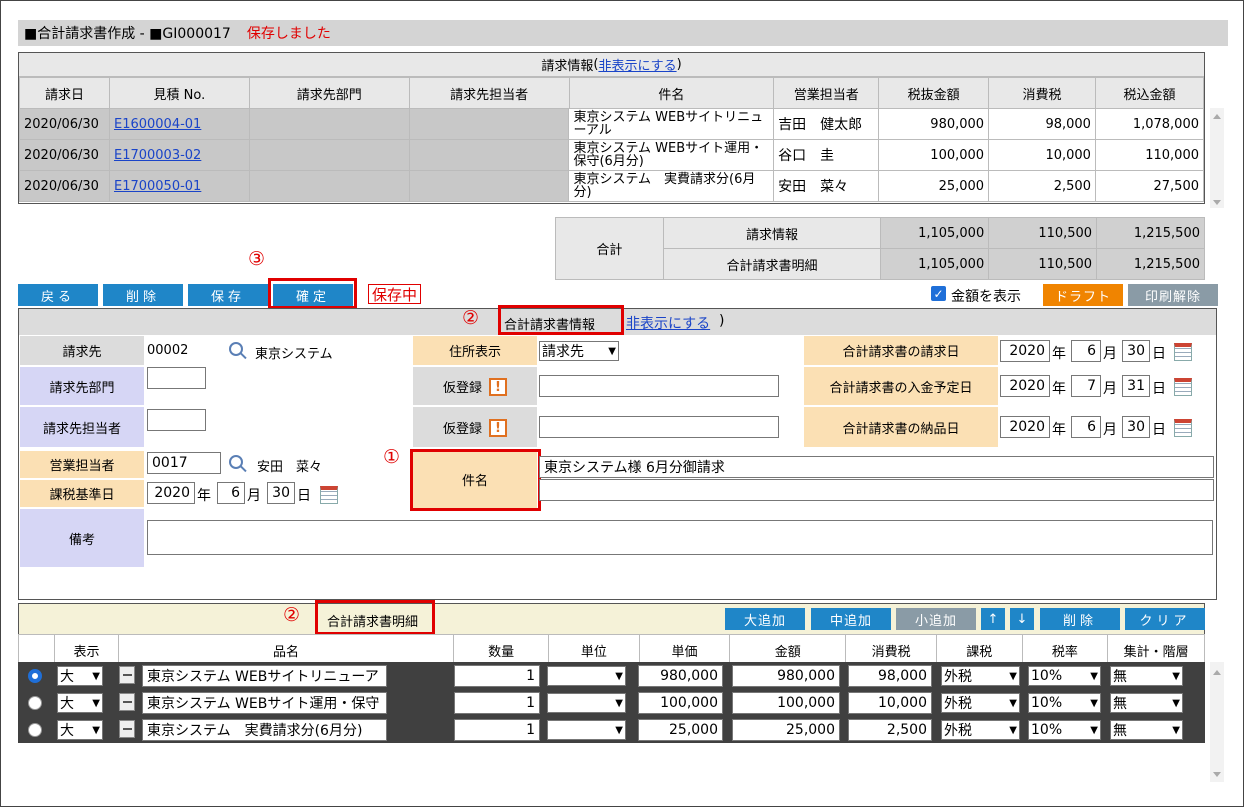  What do you see at coordinates (680, 537) in the screenshot?
I see `note-textarea` at bounding box center [680, 537].